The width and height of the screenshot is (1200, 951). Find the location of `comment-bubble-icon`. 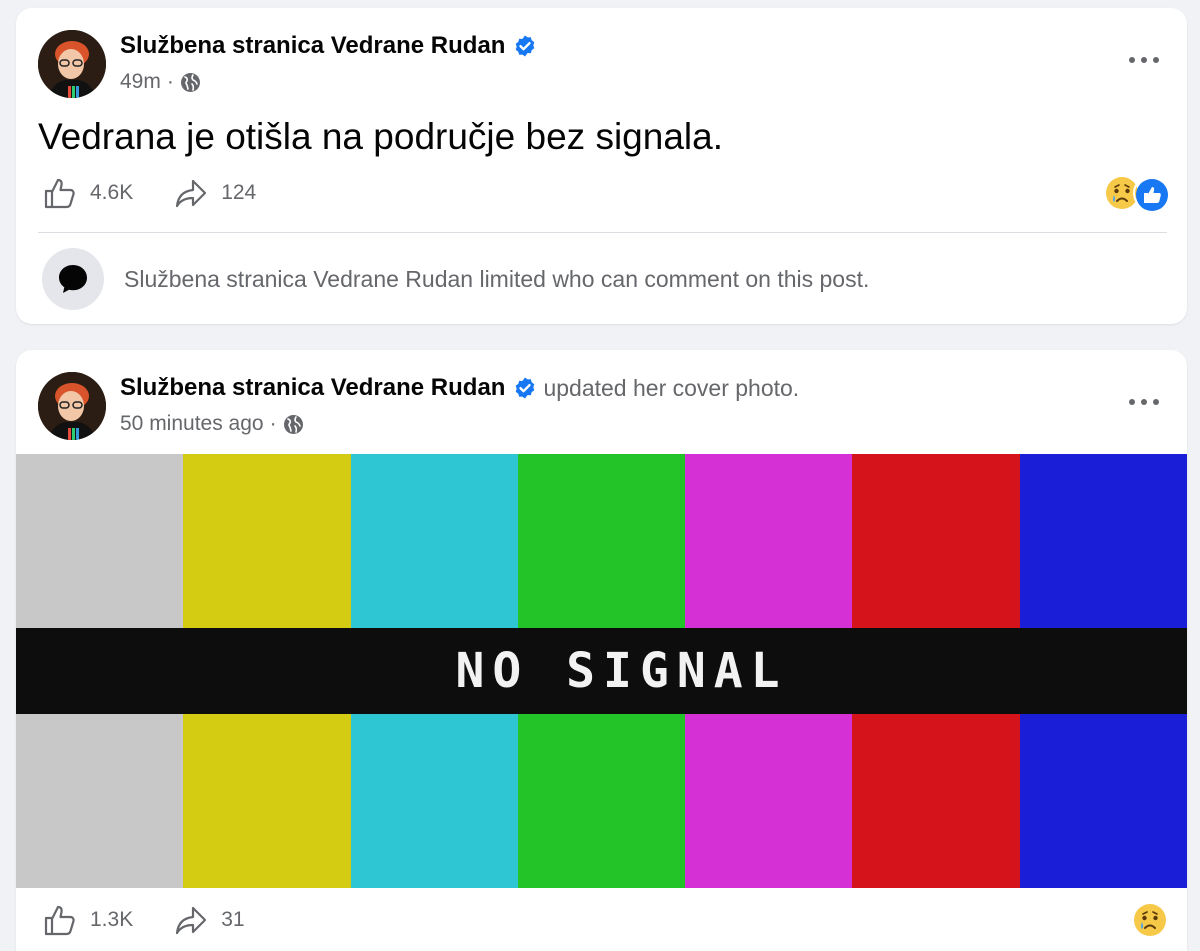

comment-bubble-icon is located at coordinates (73, 279).